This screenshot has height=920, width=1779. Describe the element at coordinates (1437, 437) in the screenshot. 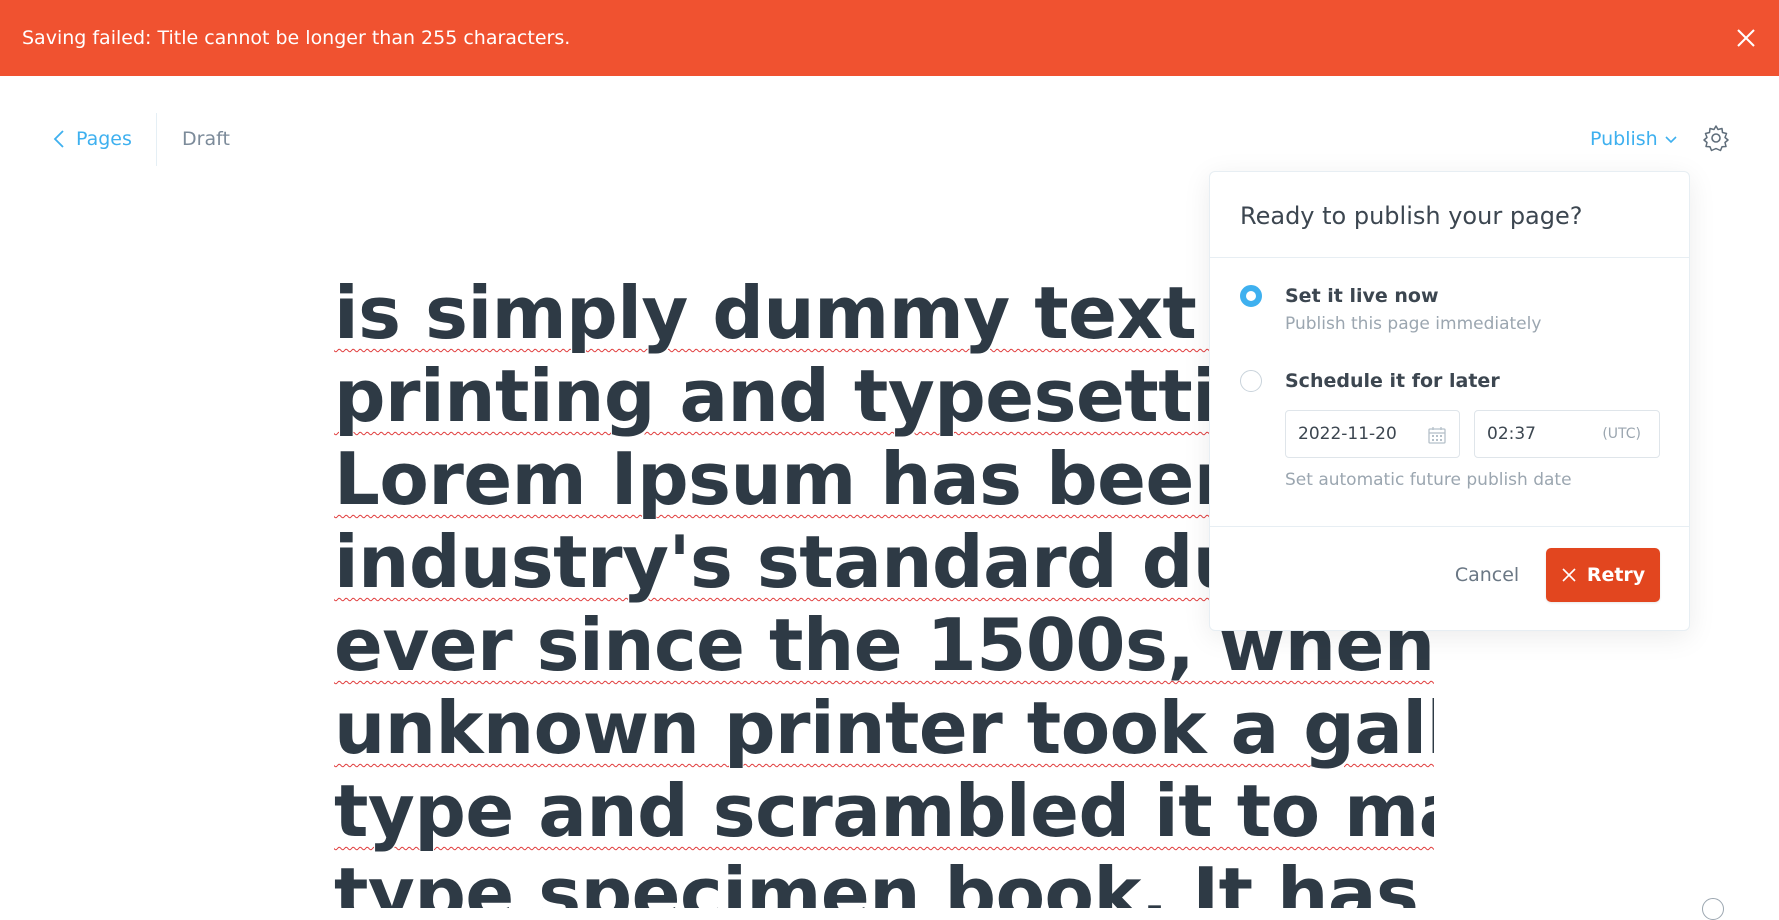

I see `calendar-icon` at that location.